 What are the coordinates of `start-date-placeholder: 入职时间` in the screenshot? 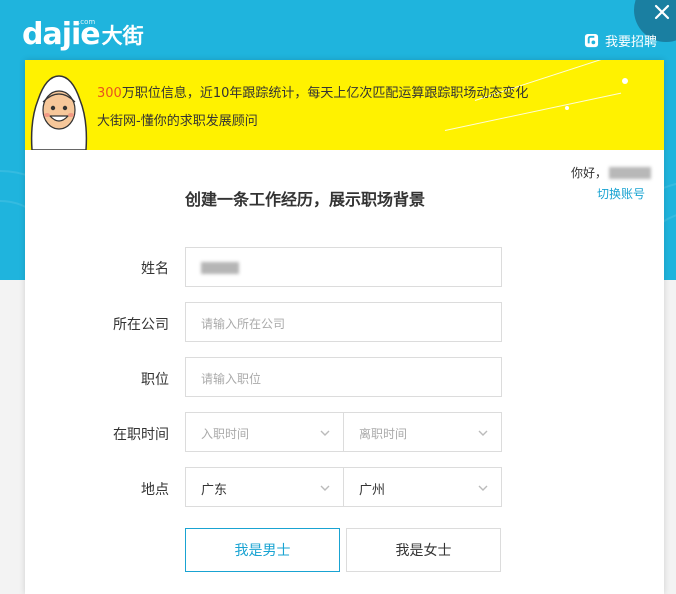 It's located at (225, 434).